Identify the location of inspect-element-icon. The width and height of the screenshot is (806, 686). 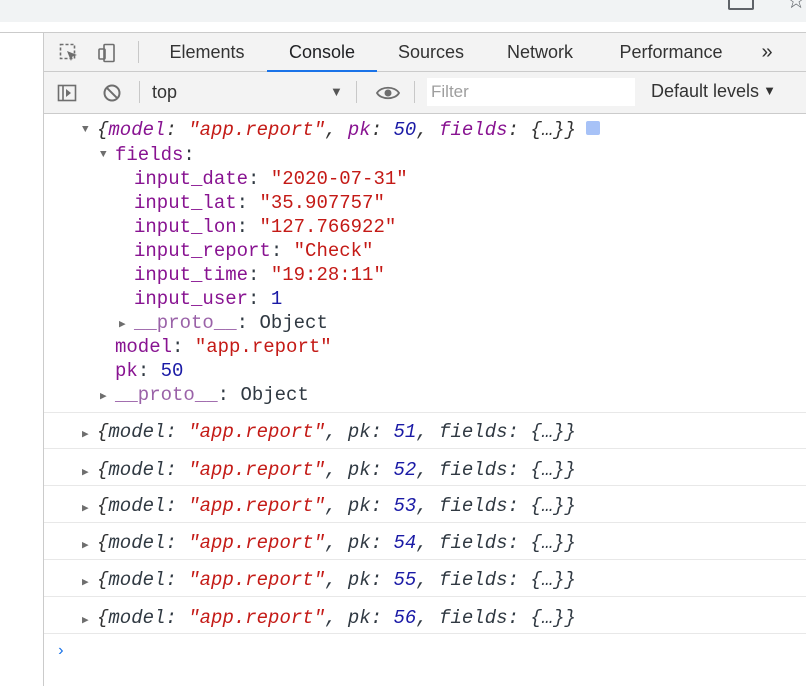
(69, 53).